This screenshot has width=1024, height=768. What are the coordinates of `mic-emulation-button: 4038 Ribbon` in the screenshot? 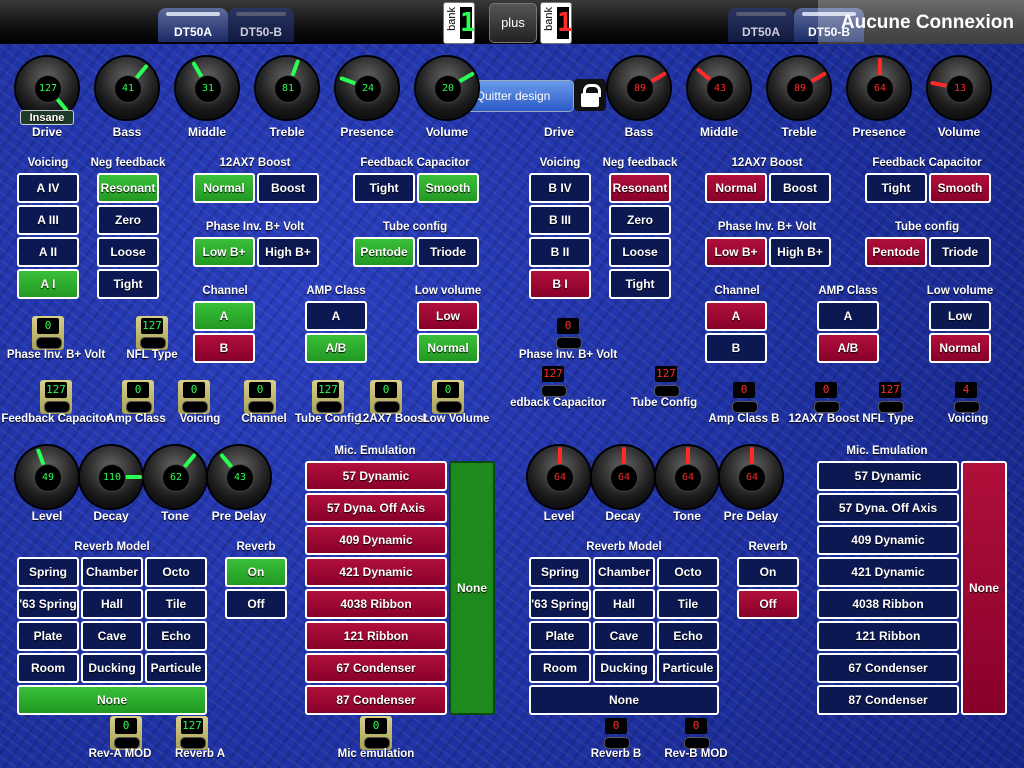 It's located at (888, 604).